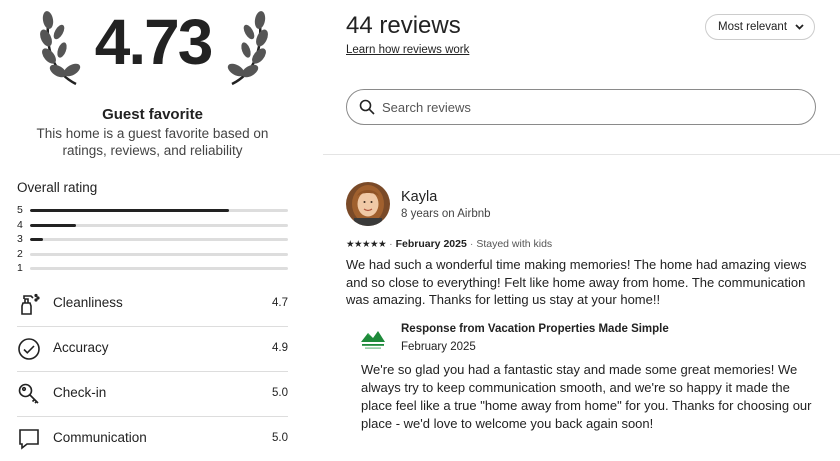  Describe the element at coordinates (152, 349) in the screenshot. I see `category-accuracy: Accuracy 4.9` at that location.